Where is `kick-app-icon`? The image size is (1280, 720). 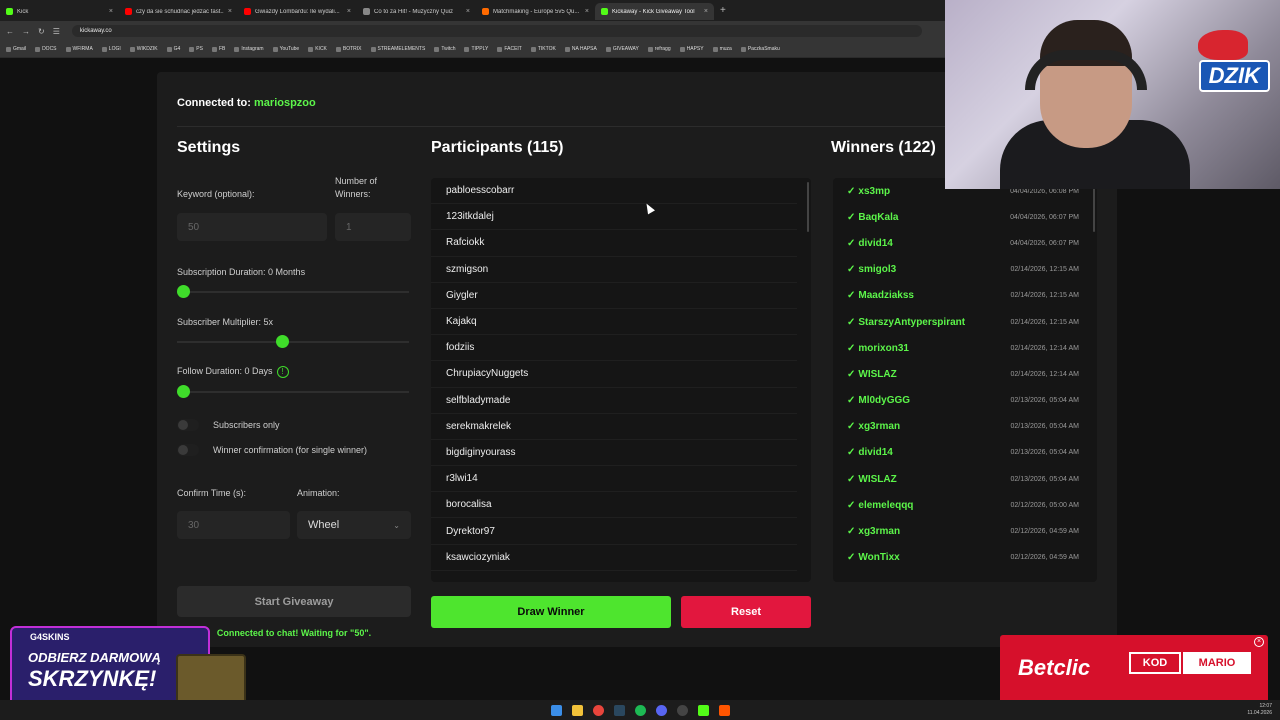
kick-app-icon is located at coordinates (703, 710).